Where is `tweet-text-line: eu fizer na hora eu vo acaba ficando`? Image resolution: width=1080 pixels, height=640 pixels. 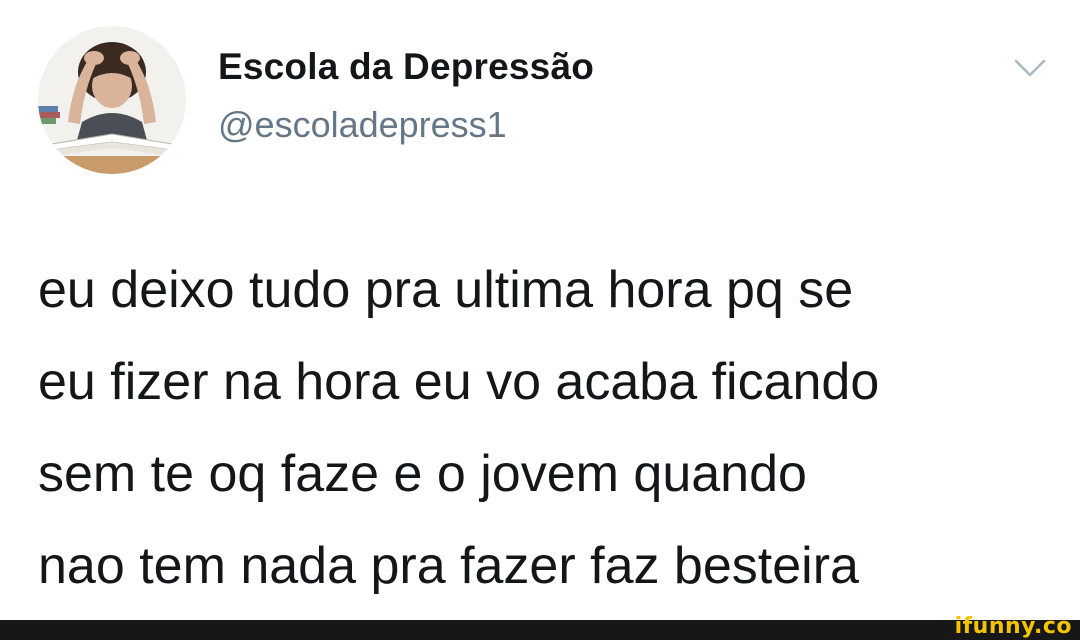 tweet-text-line: eu fizer na hora eu vo acaba ficando is located at coordinates (459, 382).